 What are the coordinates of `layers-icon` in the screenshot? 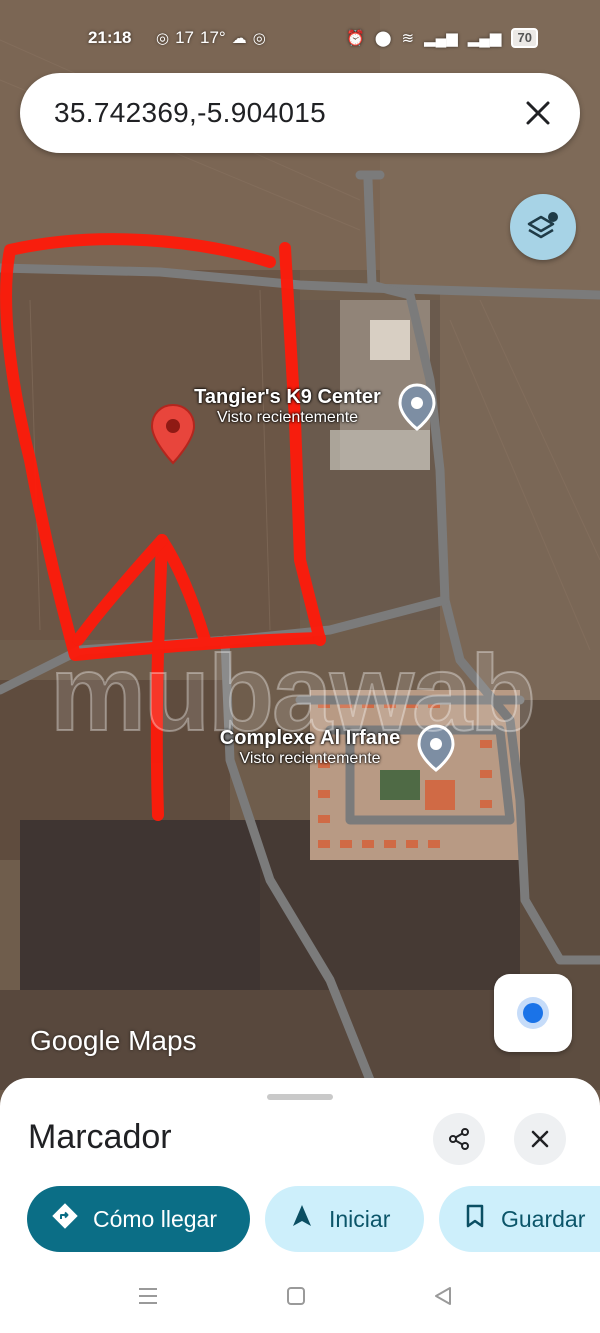 It's located at (543, 229).